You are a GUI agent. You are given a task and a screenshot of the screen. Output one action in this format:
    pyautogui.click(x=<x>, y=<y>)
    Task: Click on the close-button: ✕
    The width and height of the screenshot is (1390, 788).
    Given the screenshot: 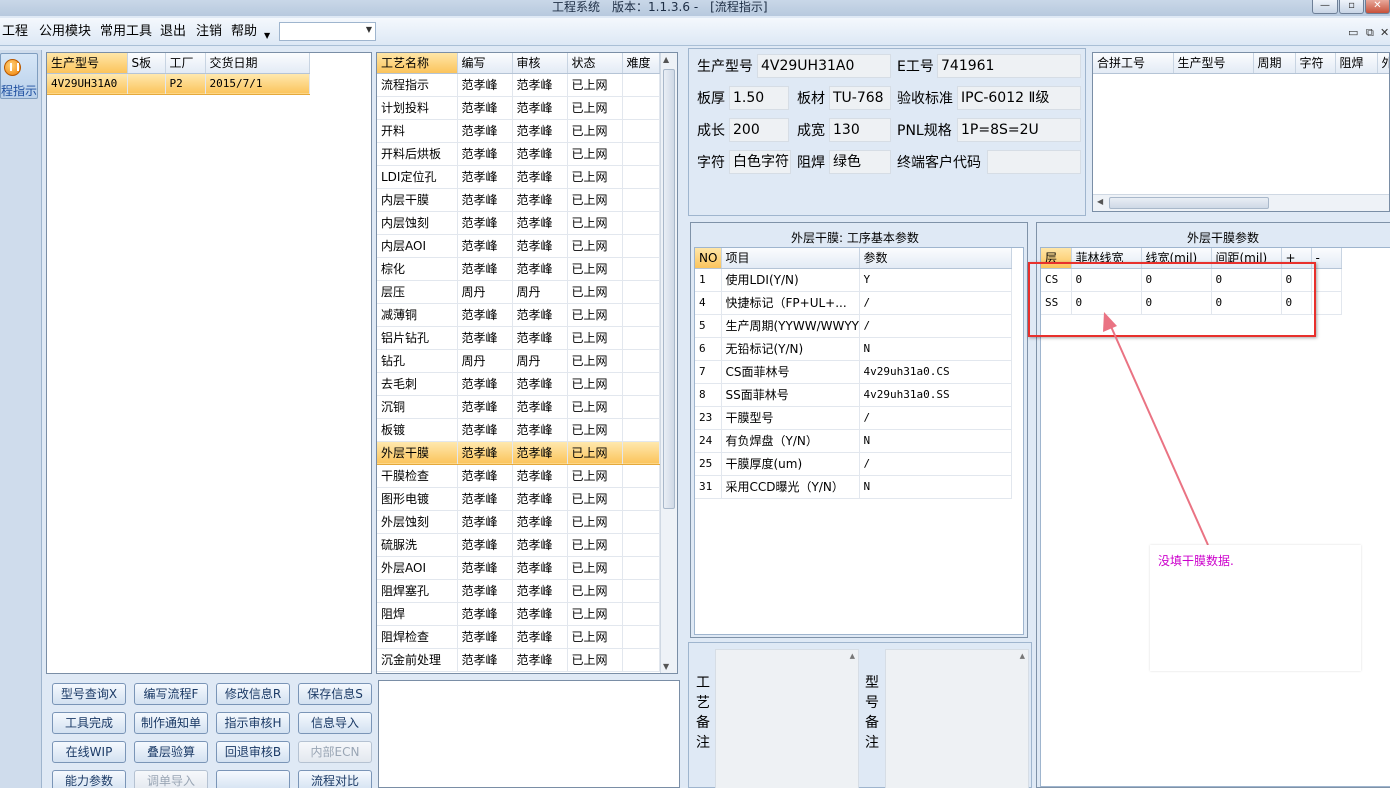 What is the action you would take?
    pyautogui.click(x=1377, y=7)
    